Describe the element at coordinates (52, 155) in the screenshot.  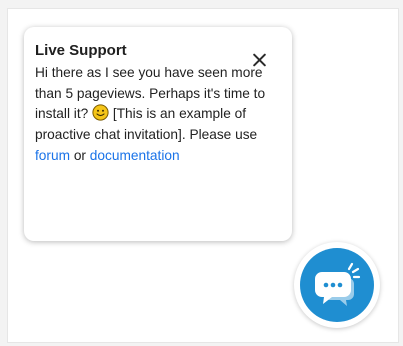
I see `forum-link: forum` at that location.